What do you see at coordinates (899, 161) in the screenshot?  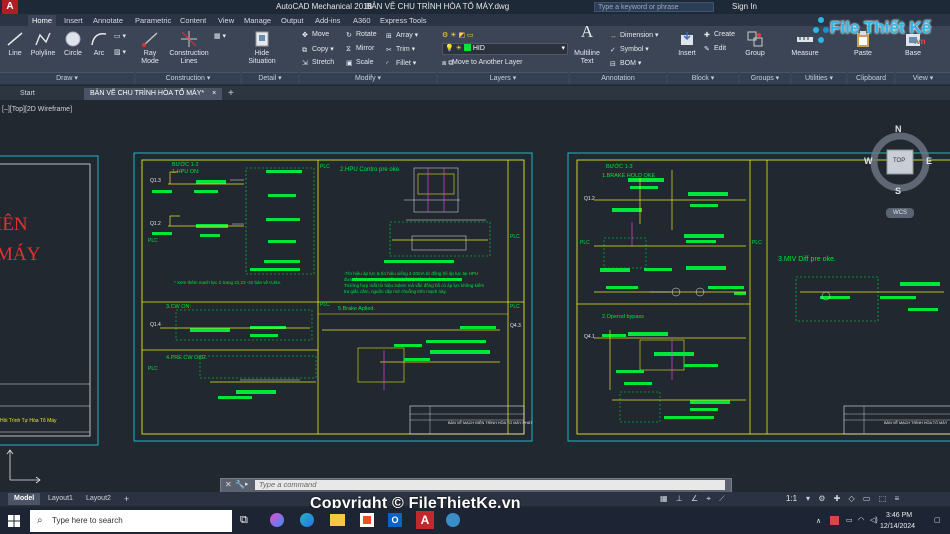 I see `viewcube-top: TOP` at bounding box center [899, 161].